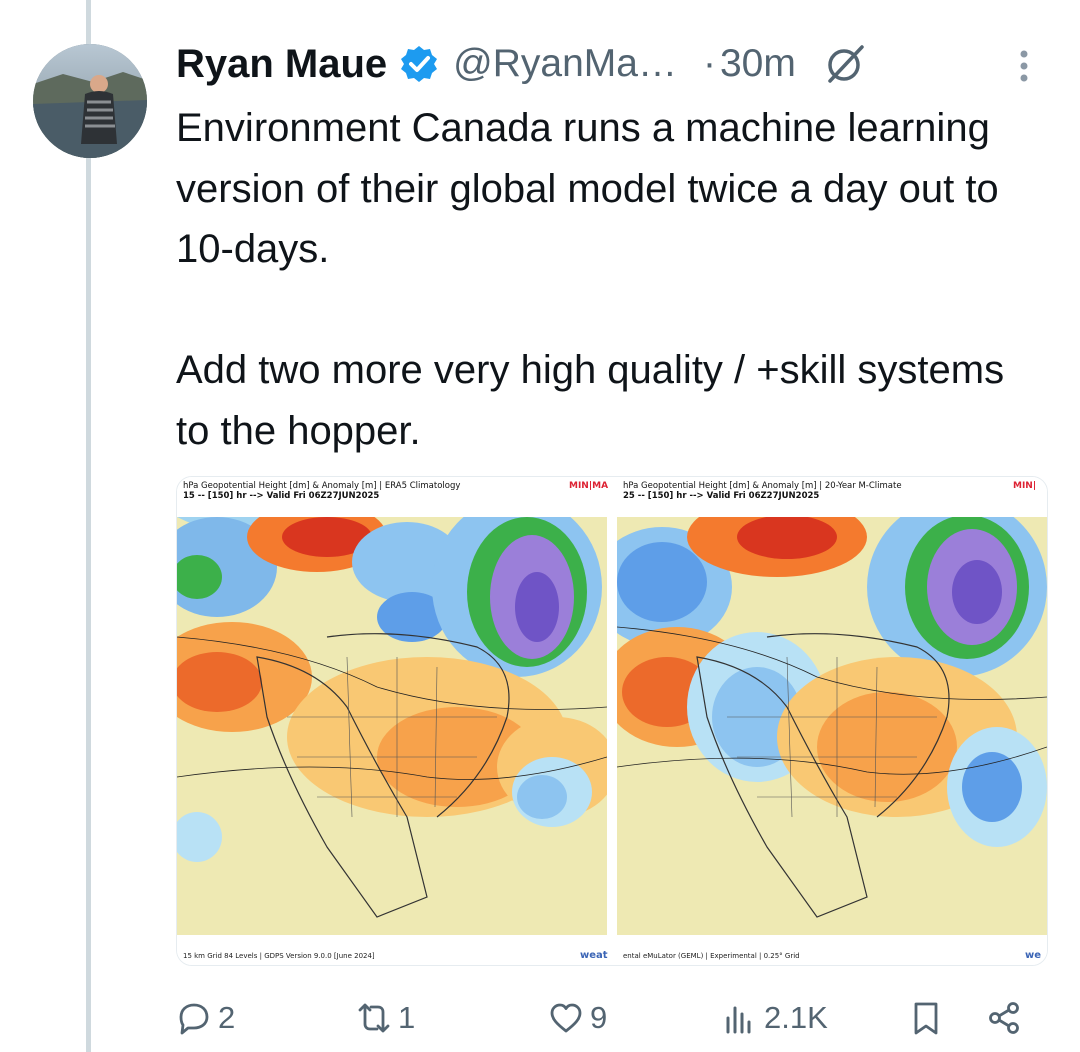 The image size is (1080, 1052). I want to click on share-button, so click(1004, 1018).